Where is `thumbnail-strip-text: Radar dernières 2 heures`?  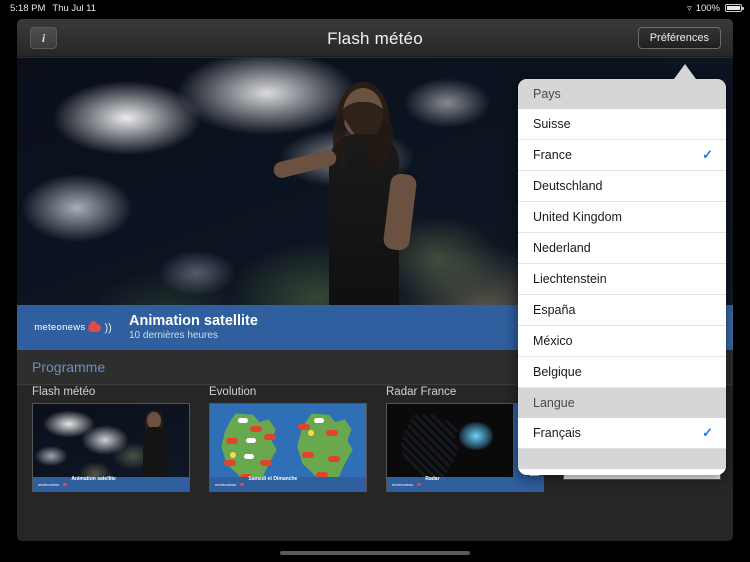
thumbnail-strip-text: Radar dernières 2 heures is located at coordinates (440, 479).